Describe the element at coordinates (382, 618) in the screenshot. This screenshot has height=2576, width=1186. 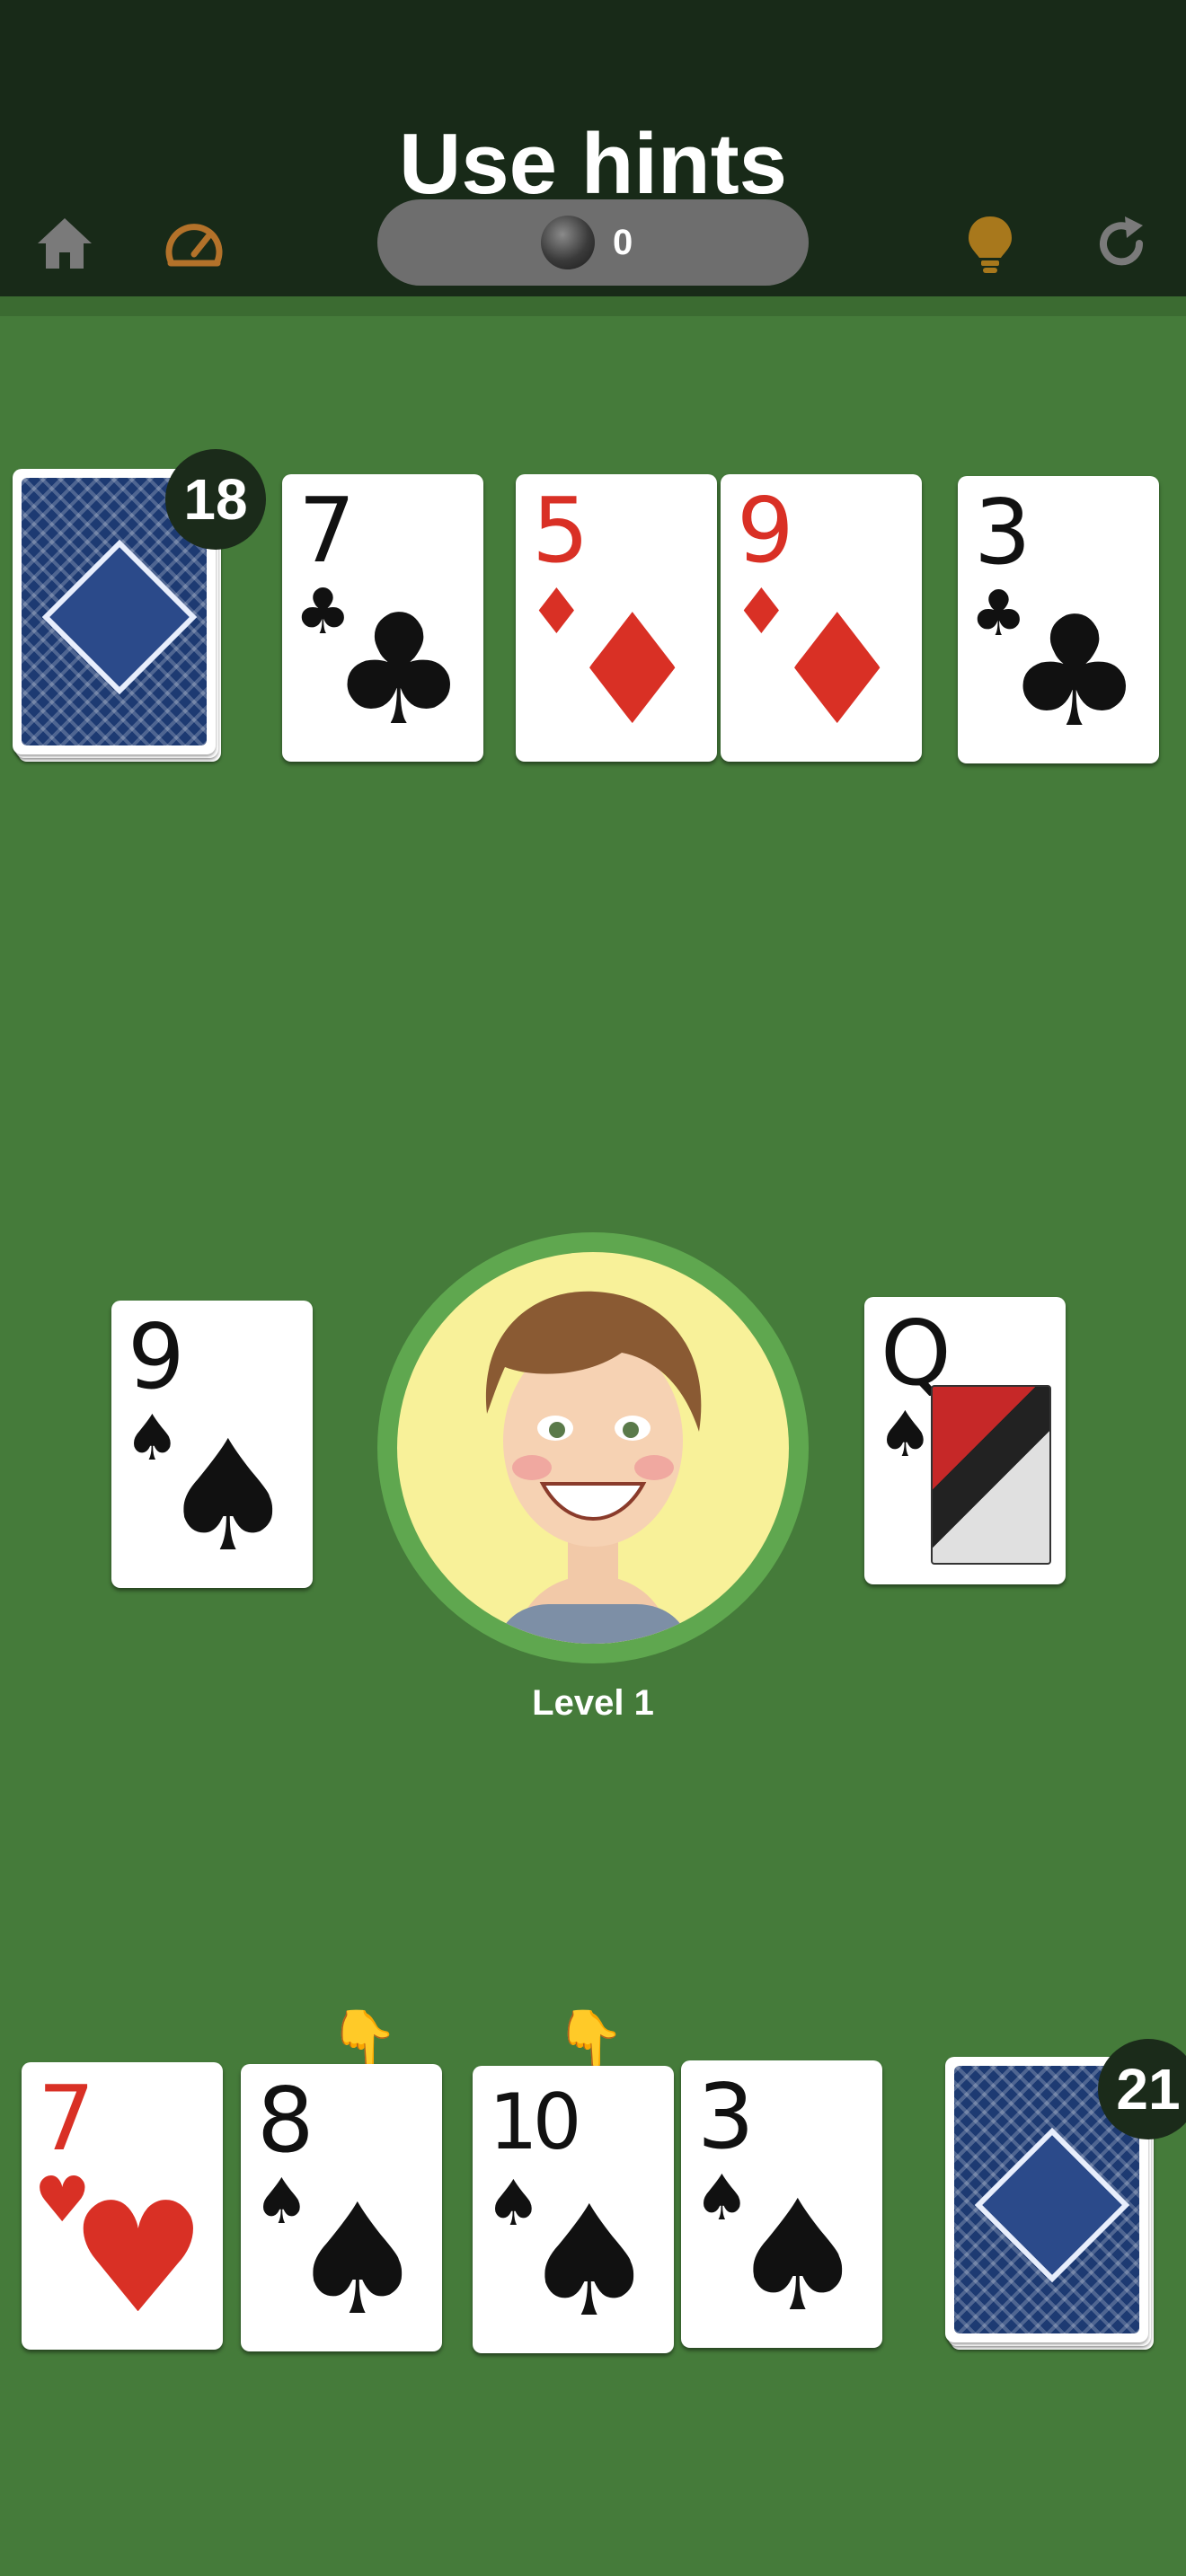
I see `opponent-card: 7 ♣ ♣` at that location.